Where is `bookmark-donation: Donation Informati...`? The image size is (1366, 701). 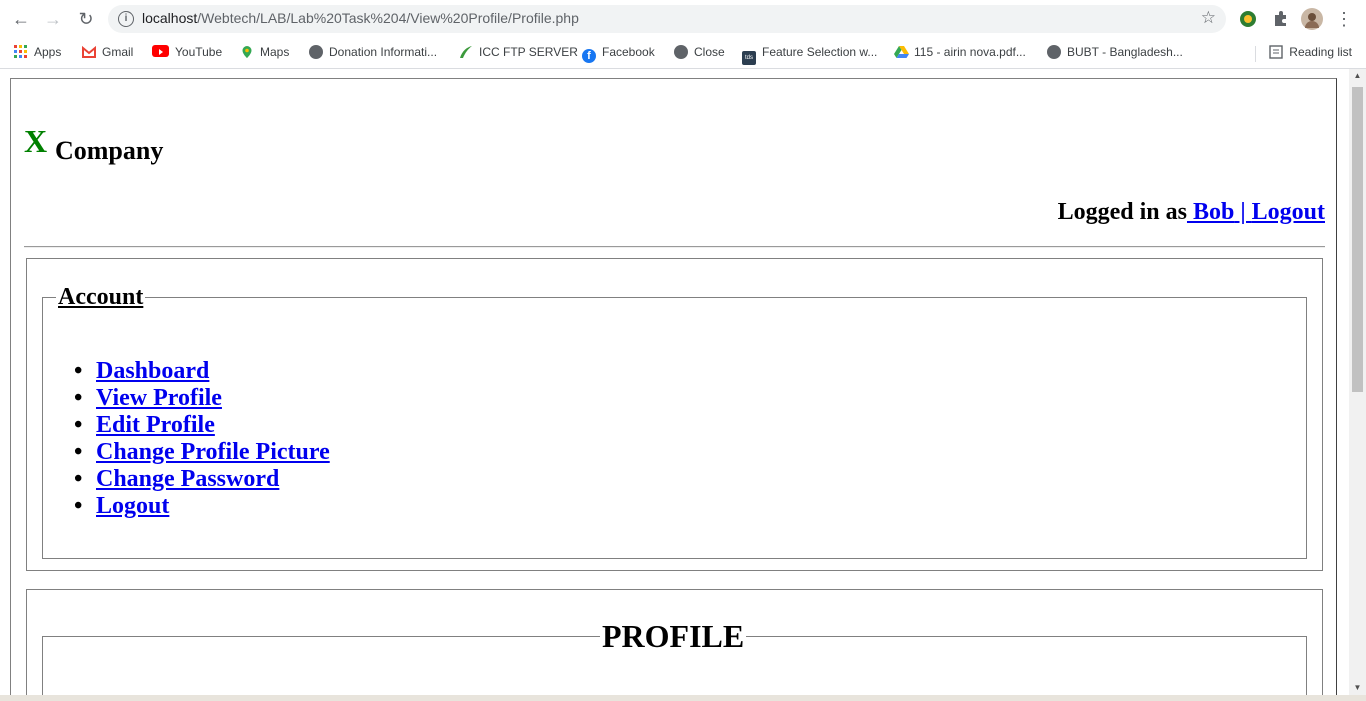 bookmark-donation: Donation Informati... is located at coordinates (373, 52).